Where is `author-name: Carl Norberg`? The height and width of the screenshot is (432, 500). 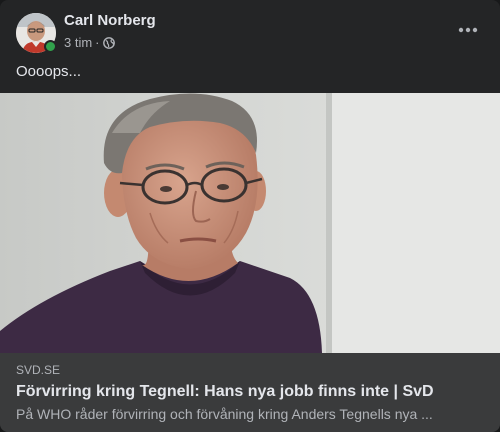
author-name: Carl Norberg is located at coordinates (110, 21).